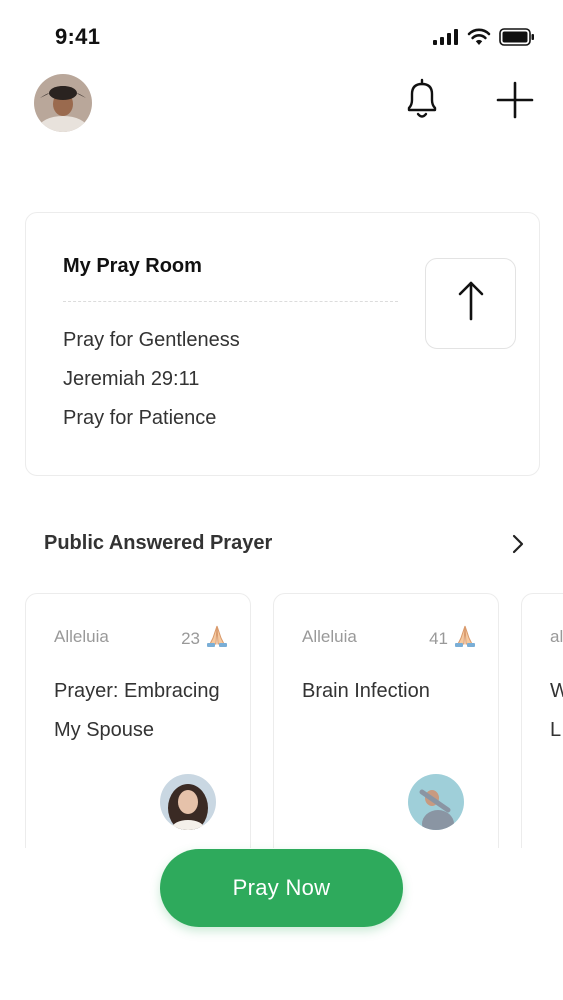 The height and width of the screenshot is (1000, 563). I want to click on pray-room-item: Jeremiah 29:11, so click(131, 379).